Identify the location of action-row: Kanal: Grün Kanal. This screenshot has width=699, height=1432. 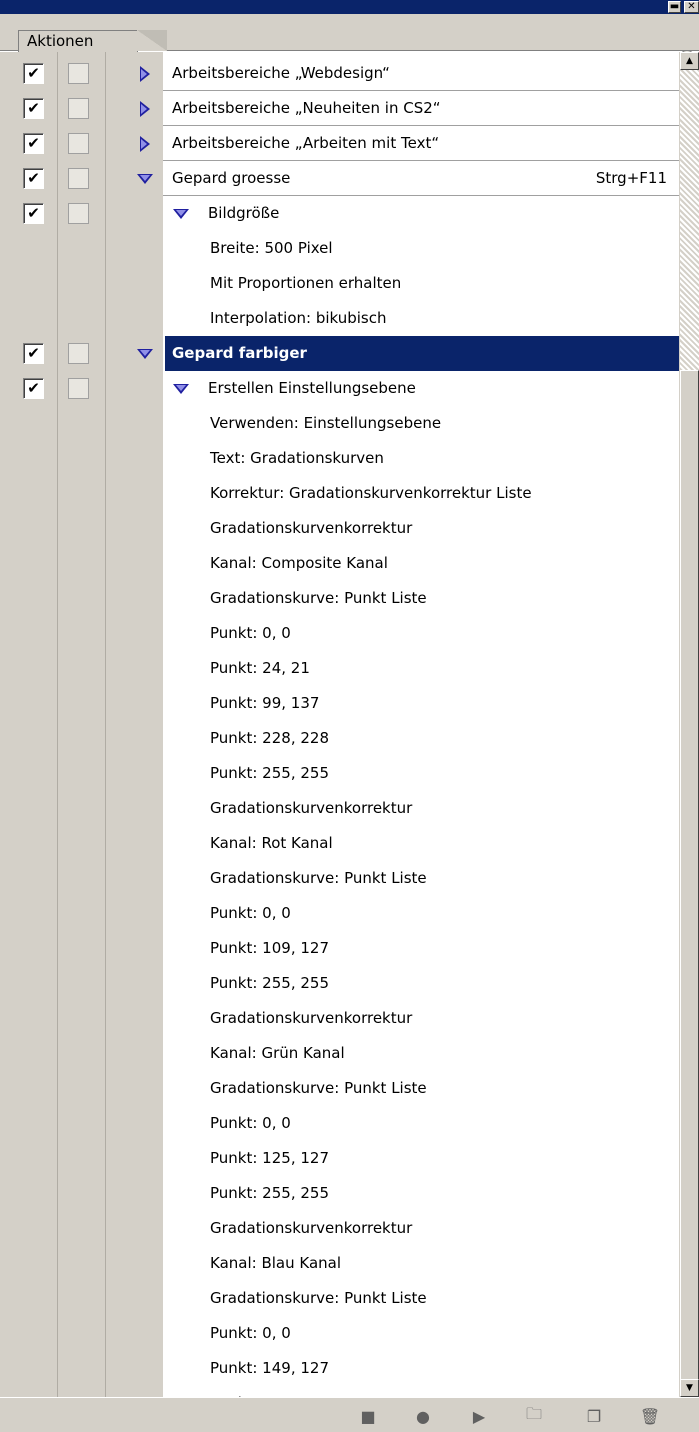
(339, 1053).